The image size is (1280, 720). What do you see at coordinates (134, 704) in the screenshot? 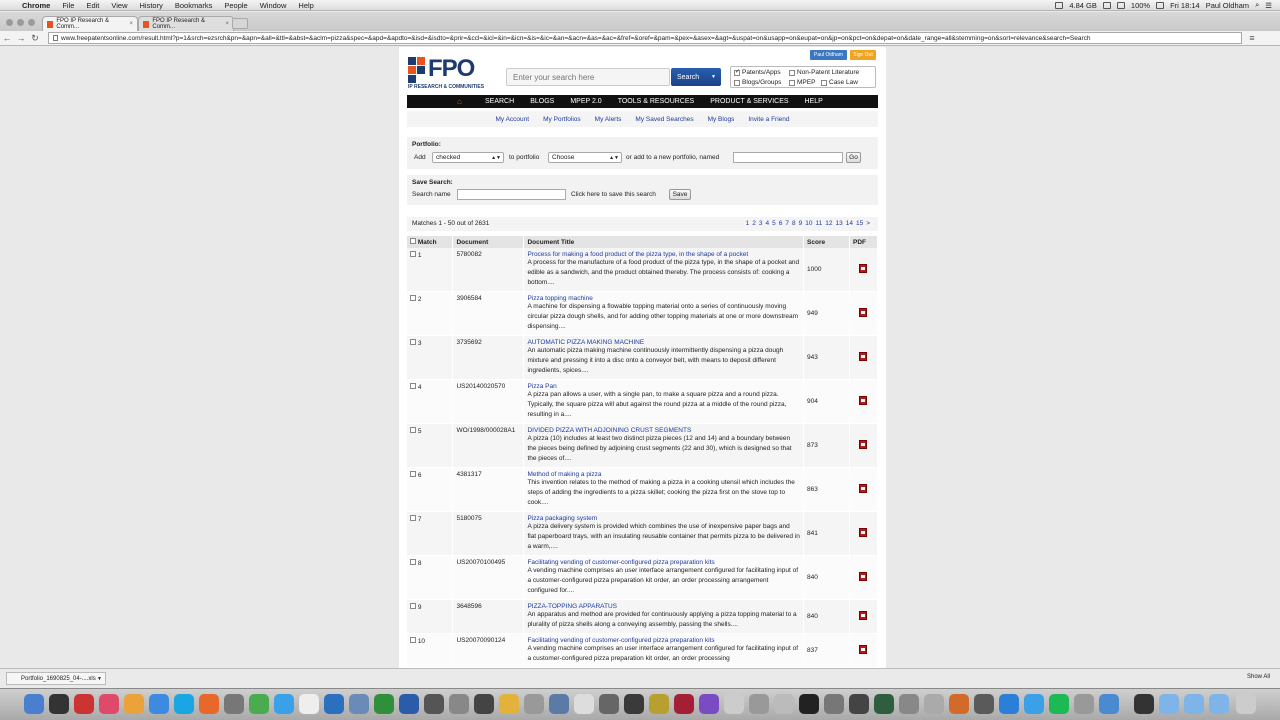
I see `ibooks-icon` at bounding box center [134, 704].